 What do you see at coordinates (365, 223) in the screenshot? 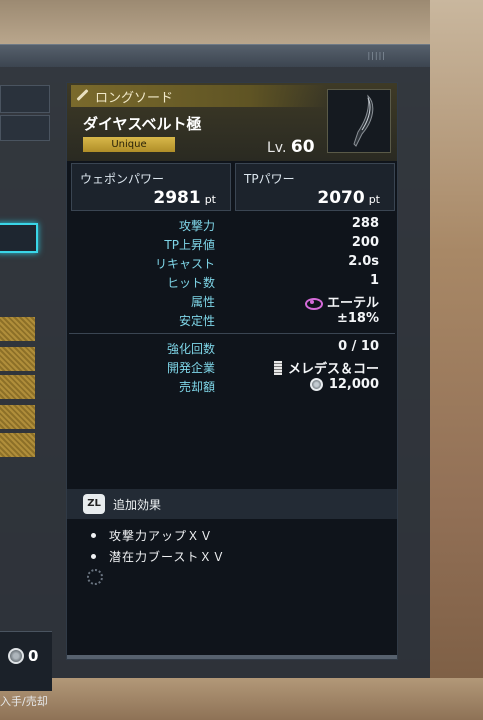
I see `stat-value: 288` at bounding box center [365, 223].